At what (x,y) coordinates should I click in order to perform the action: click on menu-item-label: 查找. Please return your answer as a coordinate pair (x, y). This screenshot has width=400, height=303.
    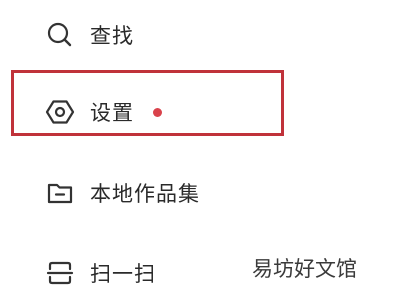
    Looking at the image, I should click on (112, 36).